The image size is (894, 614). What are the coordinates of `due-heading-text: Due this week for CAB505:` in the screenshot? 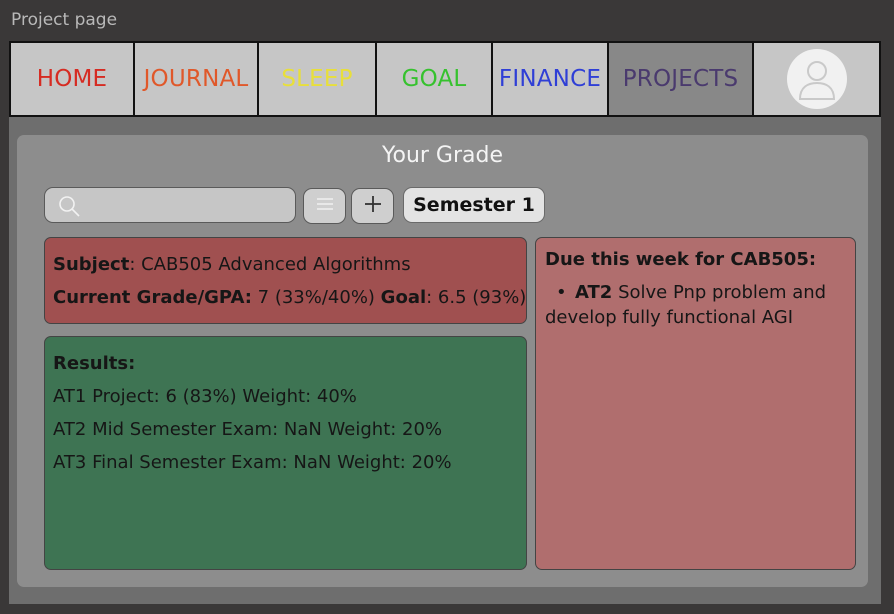 It's located at (681, 259).